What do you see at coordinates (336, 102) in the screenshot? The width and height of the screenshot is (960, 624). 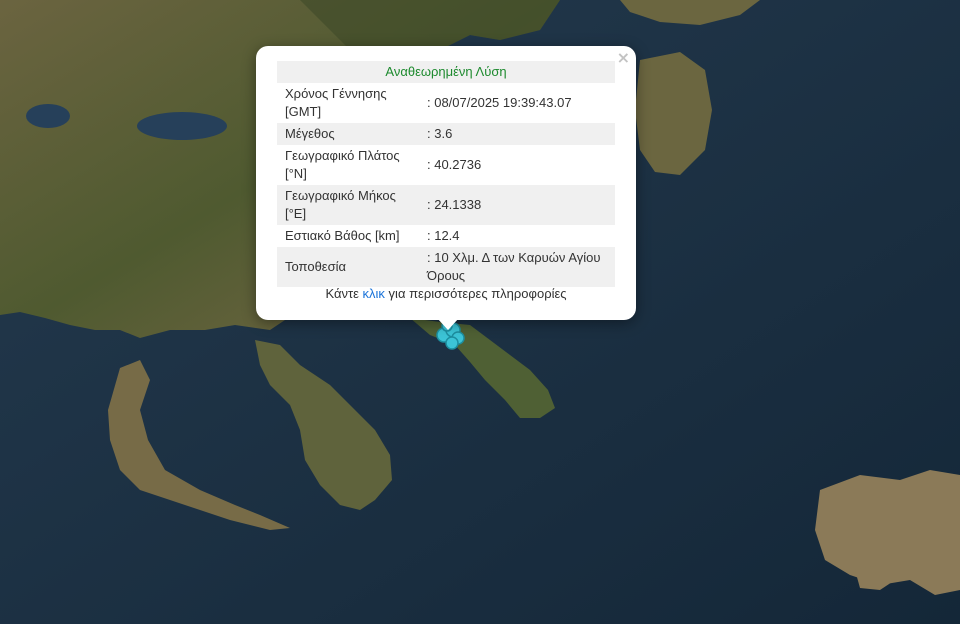 I see `origin-time-label: Χρόνος Γέννησης [GMT]` at bounding box center [336, 102].